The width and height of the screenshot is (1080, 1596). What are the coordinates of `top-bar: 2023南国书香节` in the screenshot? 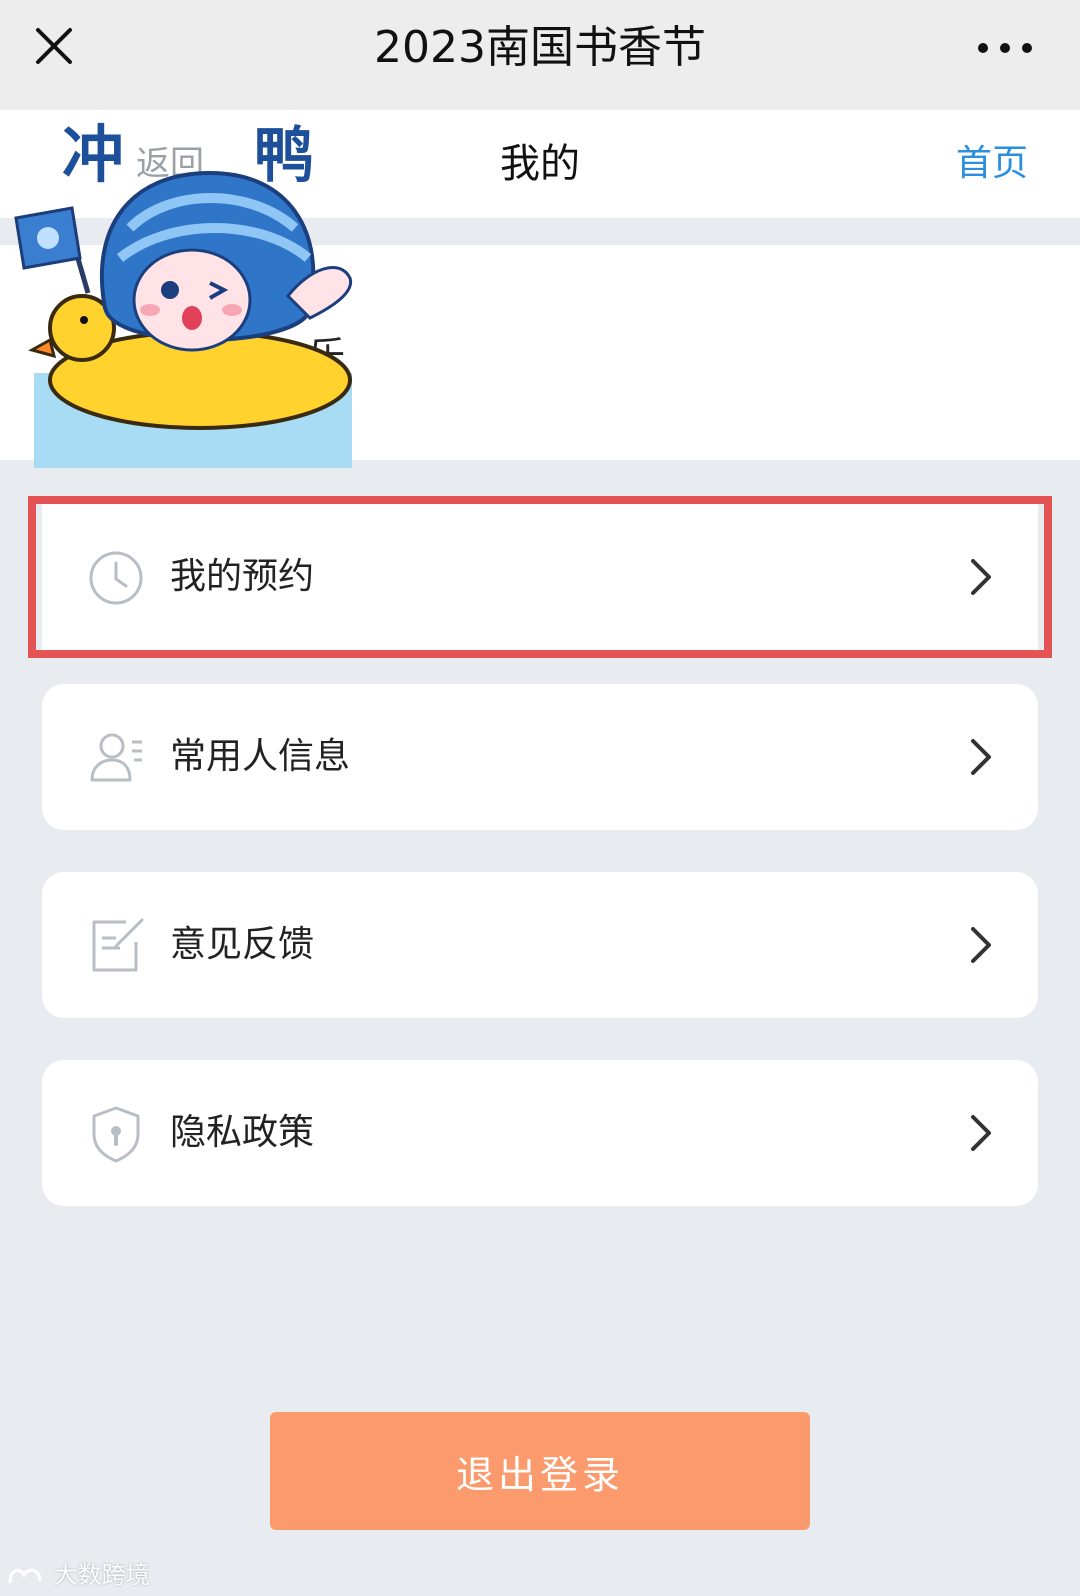 It's located at (540, 55).